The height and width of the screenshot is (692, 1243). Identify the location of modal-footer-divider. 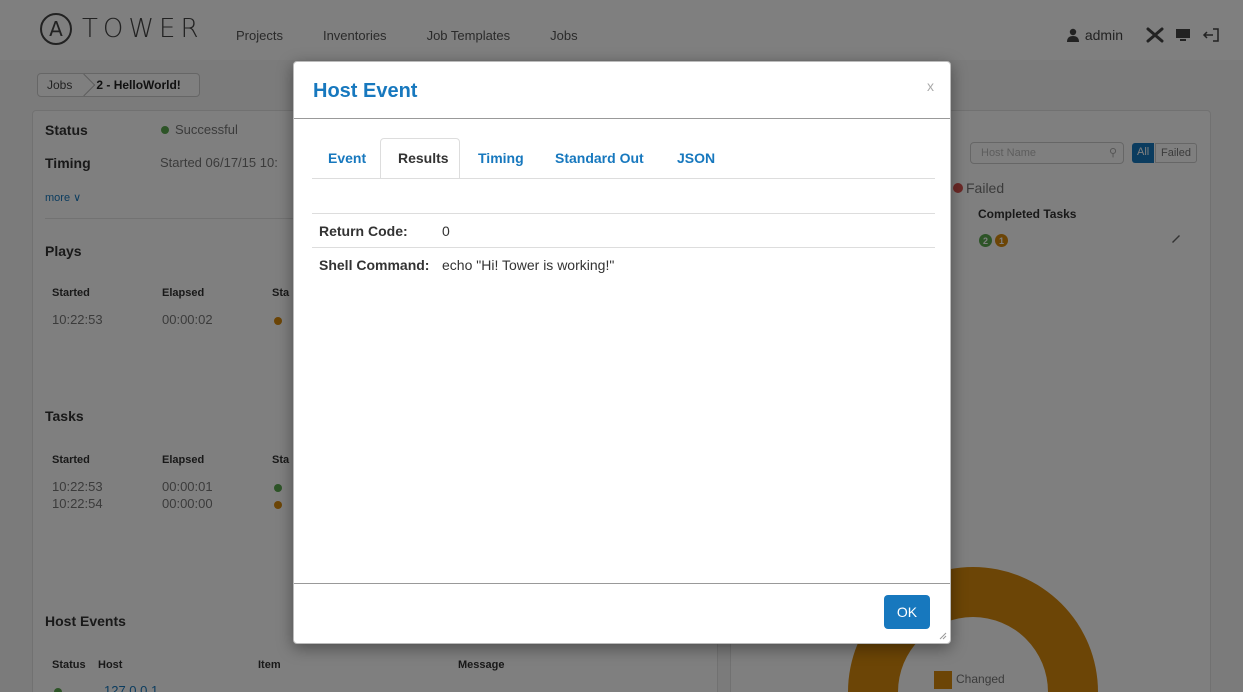
(622, 583).